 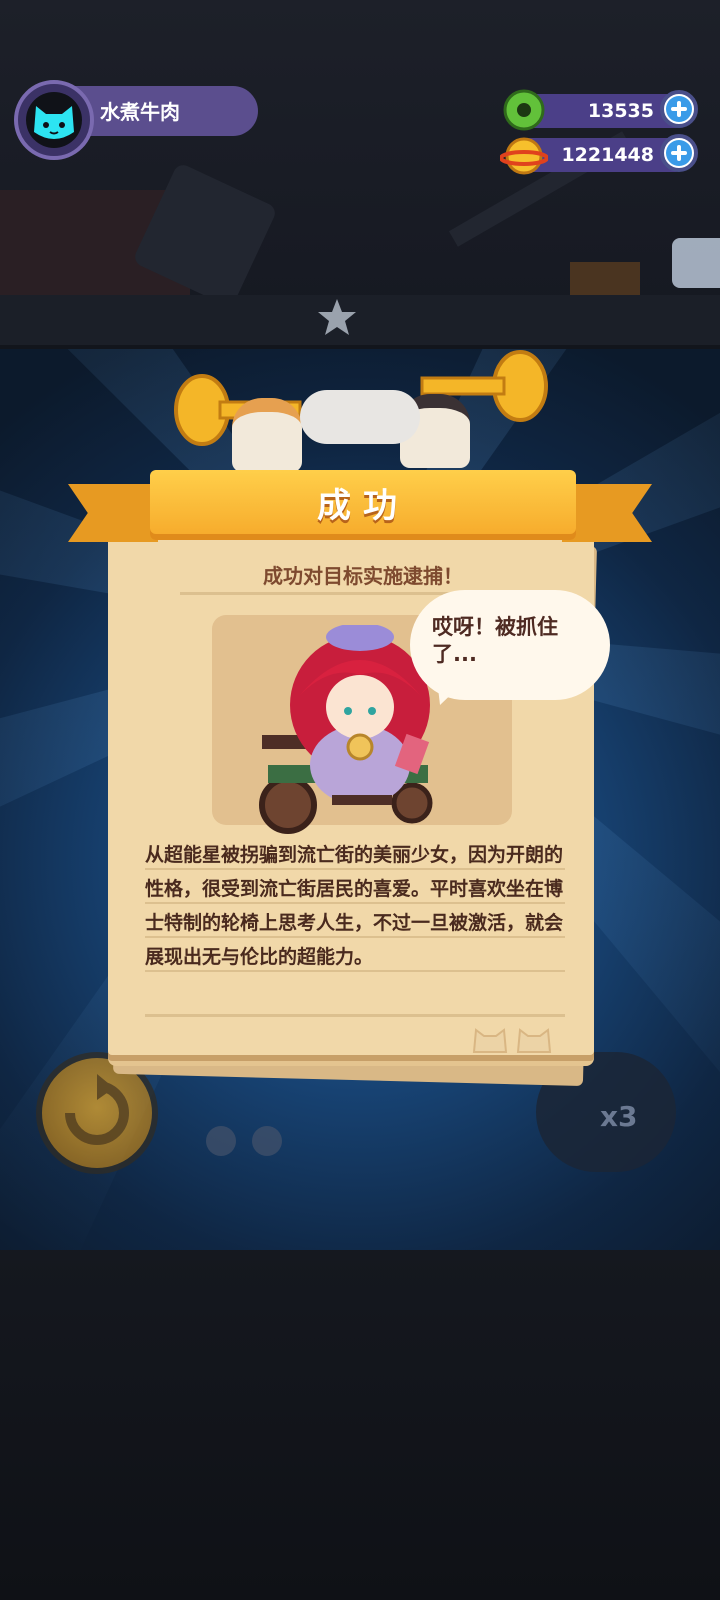 I want to click on dialog-title: 成功, so click(x=363, y=506).